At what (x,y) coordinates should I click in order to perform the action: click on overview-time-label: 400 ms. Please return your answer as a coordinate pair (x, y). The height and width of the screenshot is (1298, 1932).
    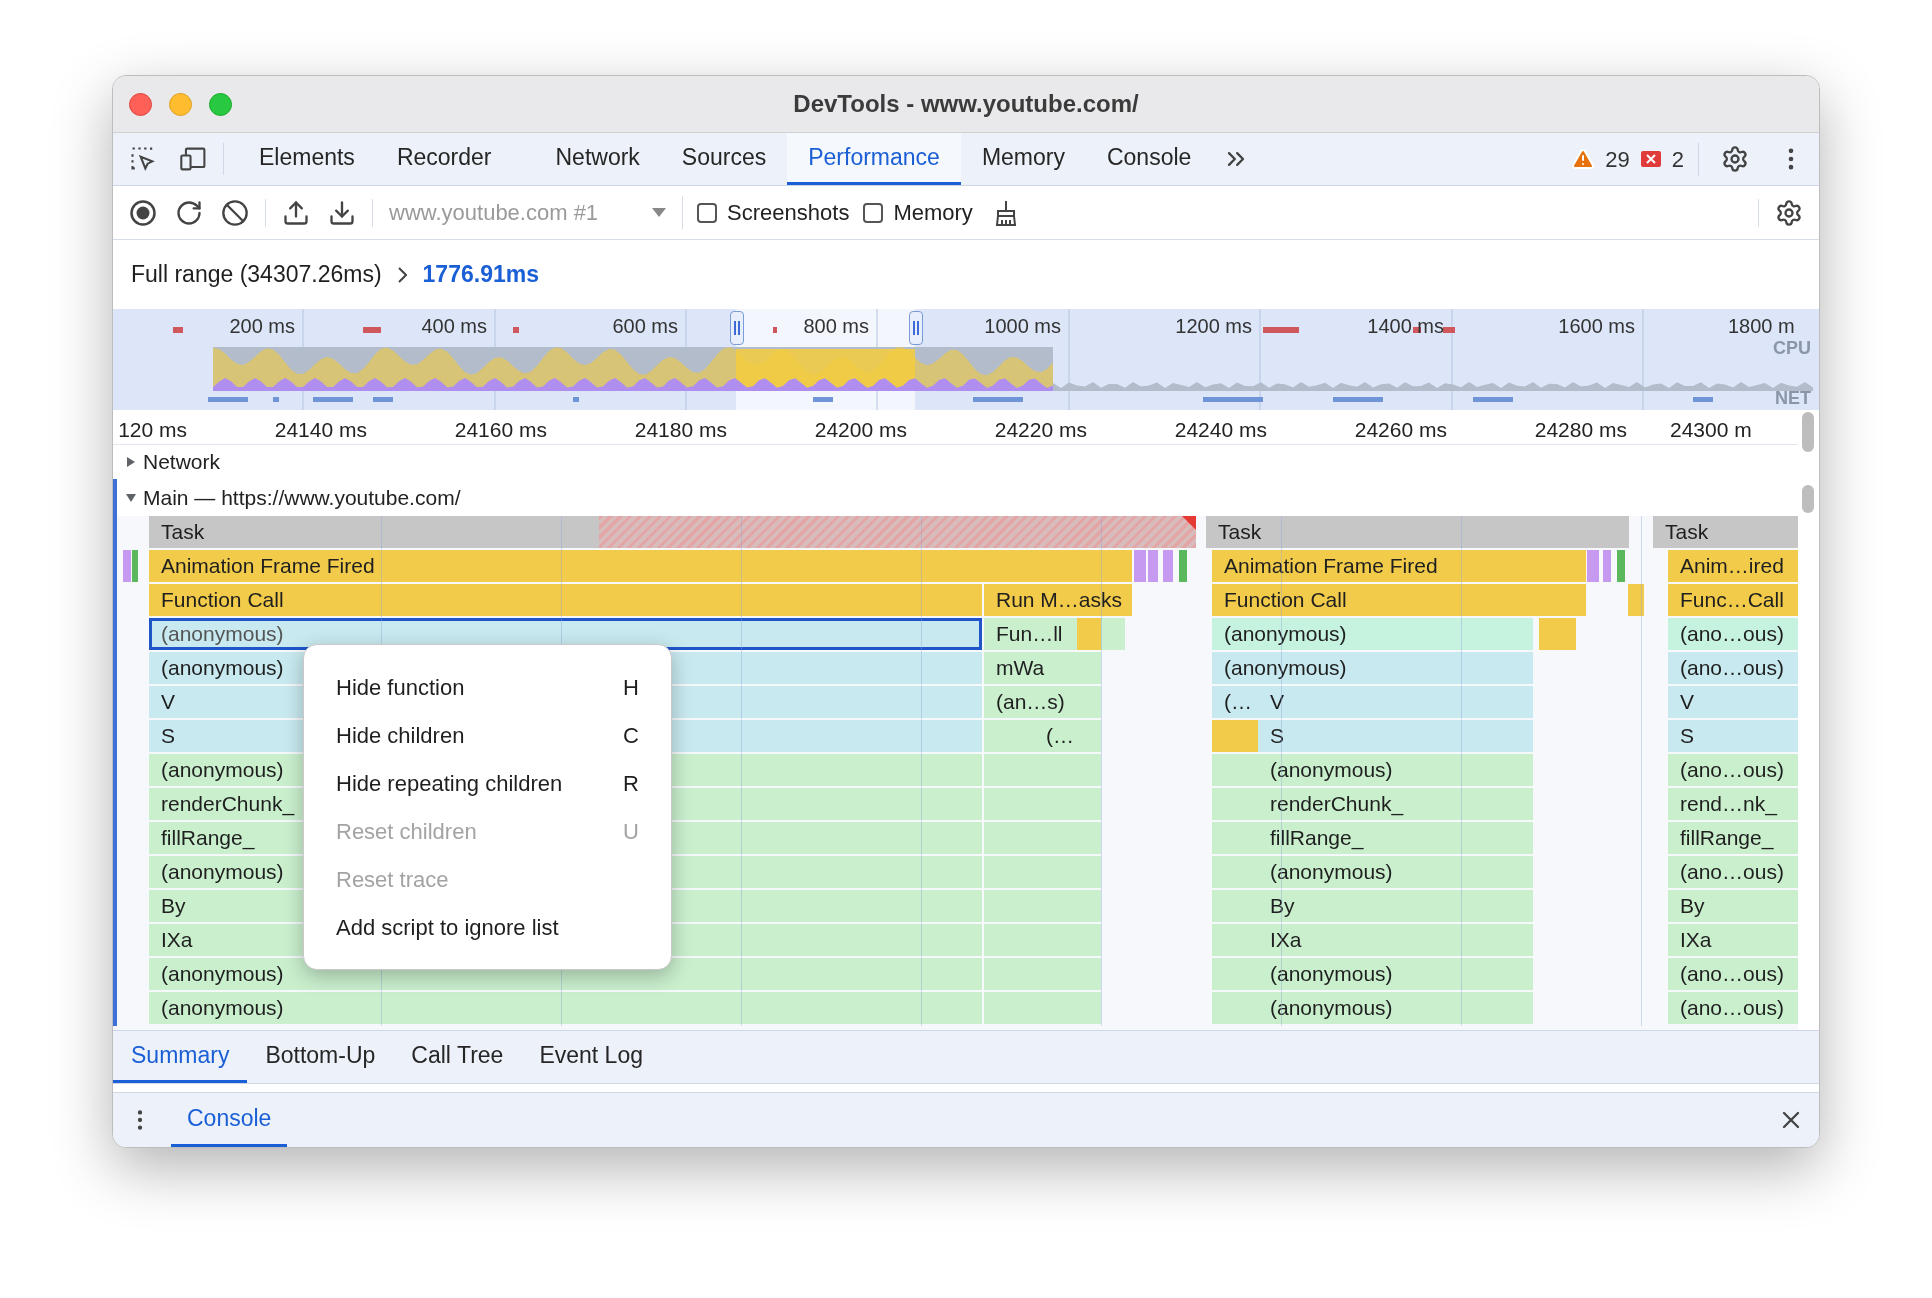
    Looking at the image, I should click on (454, 326).